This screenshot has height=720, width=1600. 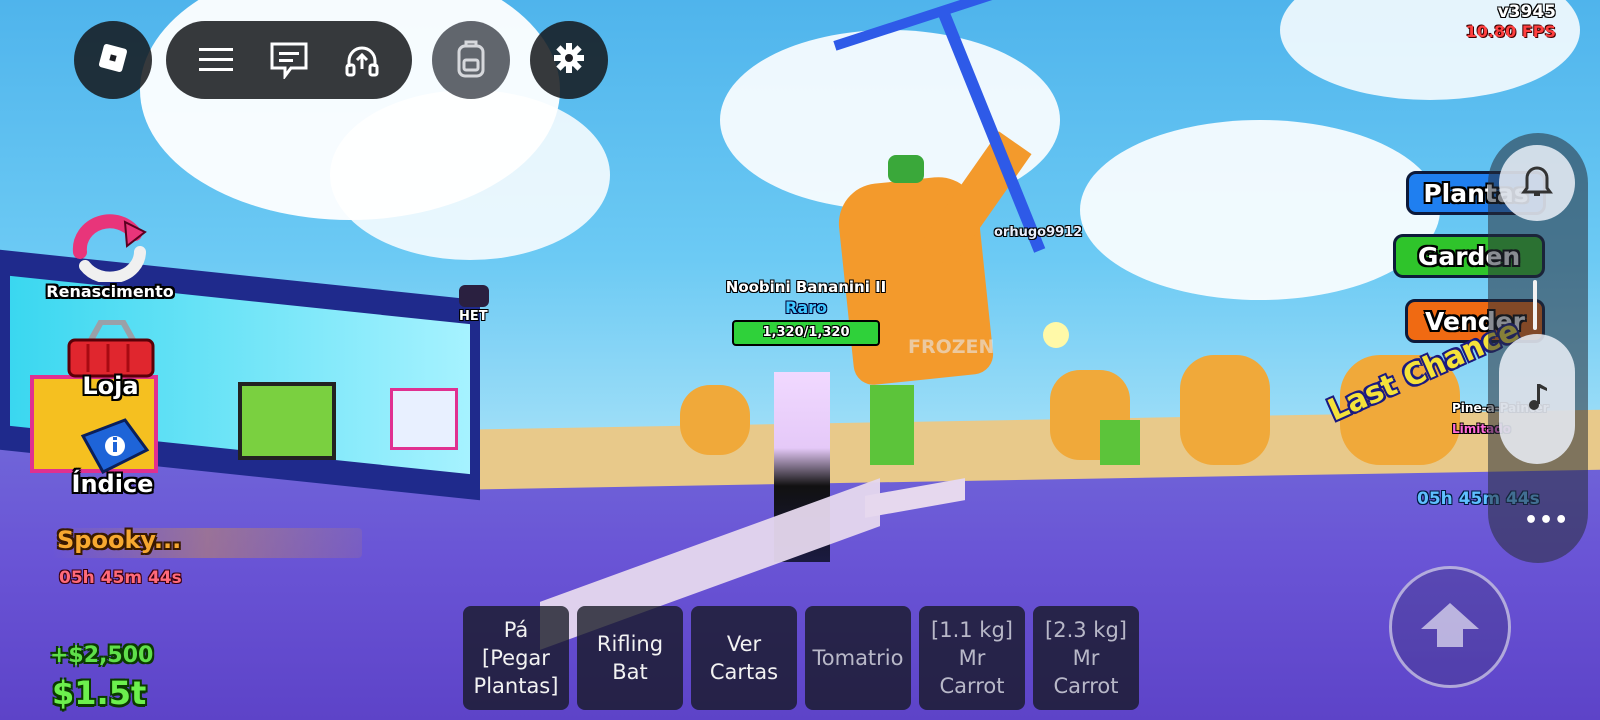 What do you see at coordinates (1510, 31) in the screenshot?
I see `fps-label: 10.80 FPS` at bounding box center [1510, 31].